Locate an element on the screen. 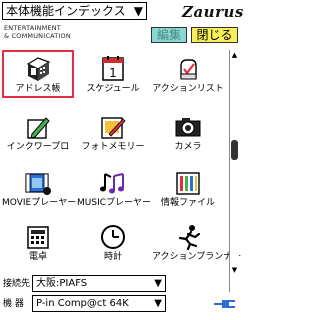  connection-label: 接続先 is located at coordinates (17, 284).